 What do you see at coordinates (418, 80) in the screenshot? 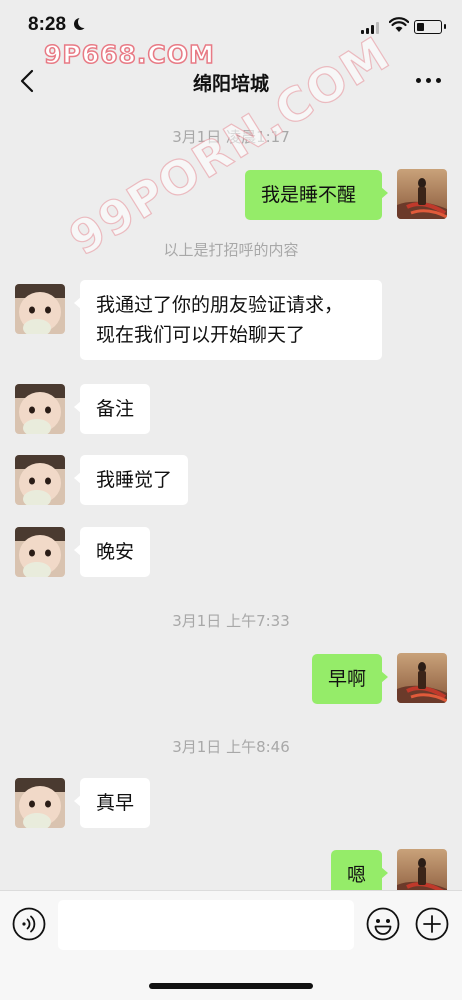
I see `more-dots-icon` at bounding box center [418, 80].